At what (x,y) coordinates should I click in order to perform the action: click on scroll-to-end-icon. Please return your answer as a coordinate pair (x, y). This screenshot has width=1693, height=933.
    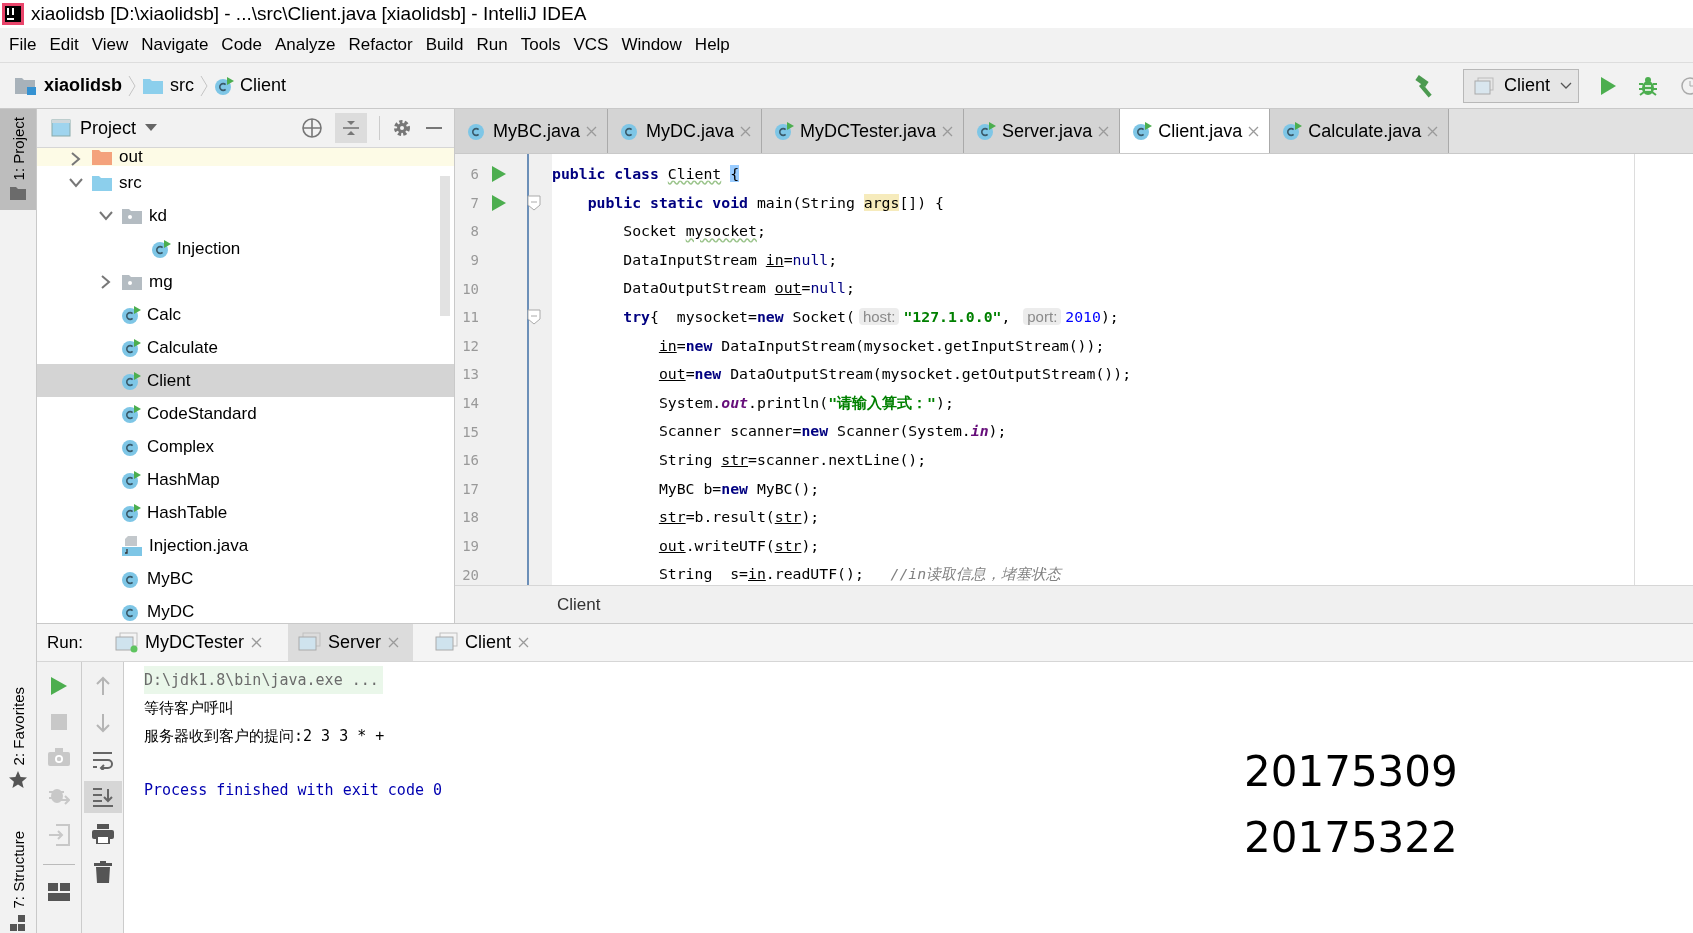
    Looking at the image, I should click on (102, 797).